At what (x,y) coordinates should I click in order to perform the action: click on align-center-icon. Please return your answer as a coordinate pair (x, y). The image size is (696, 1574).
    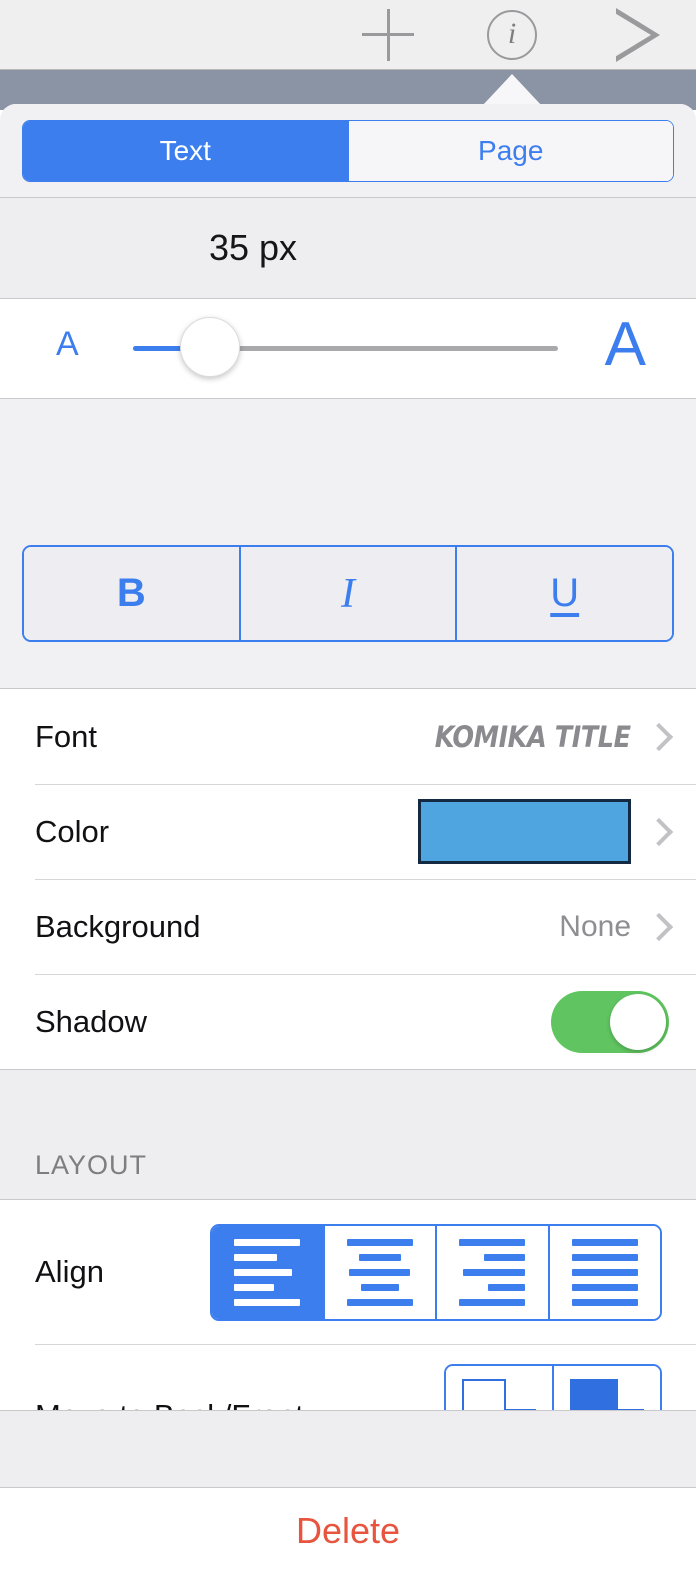
    Looking at the image, I should click on (379, 1272).